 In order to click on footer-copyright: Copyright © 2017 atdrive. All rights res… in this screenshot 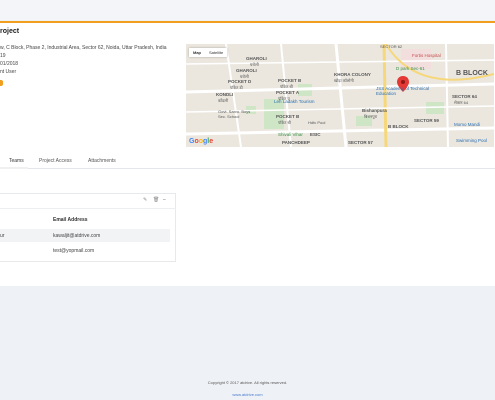, I will do `click(247, 382)`.